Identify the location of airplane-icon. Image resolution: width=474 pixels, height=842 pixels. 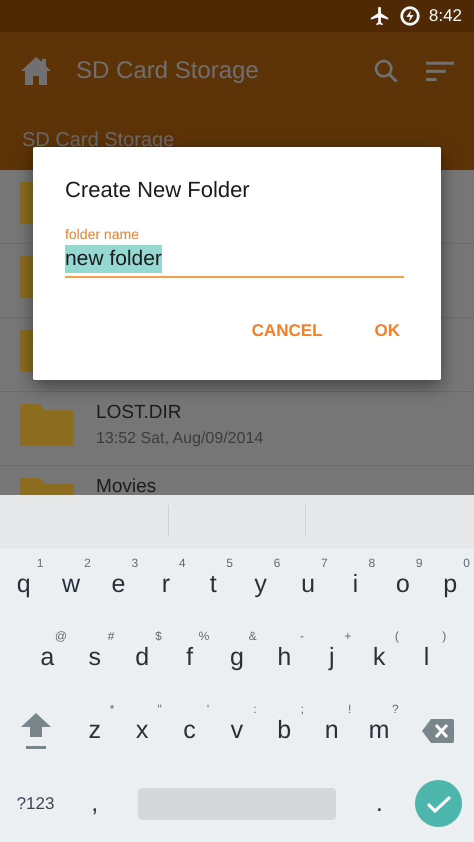
(379, 16).